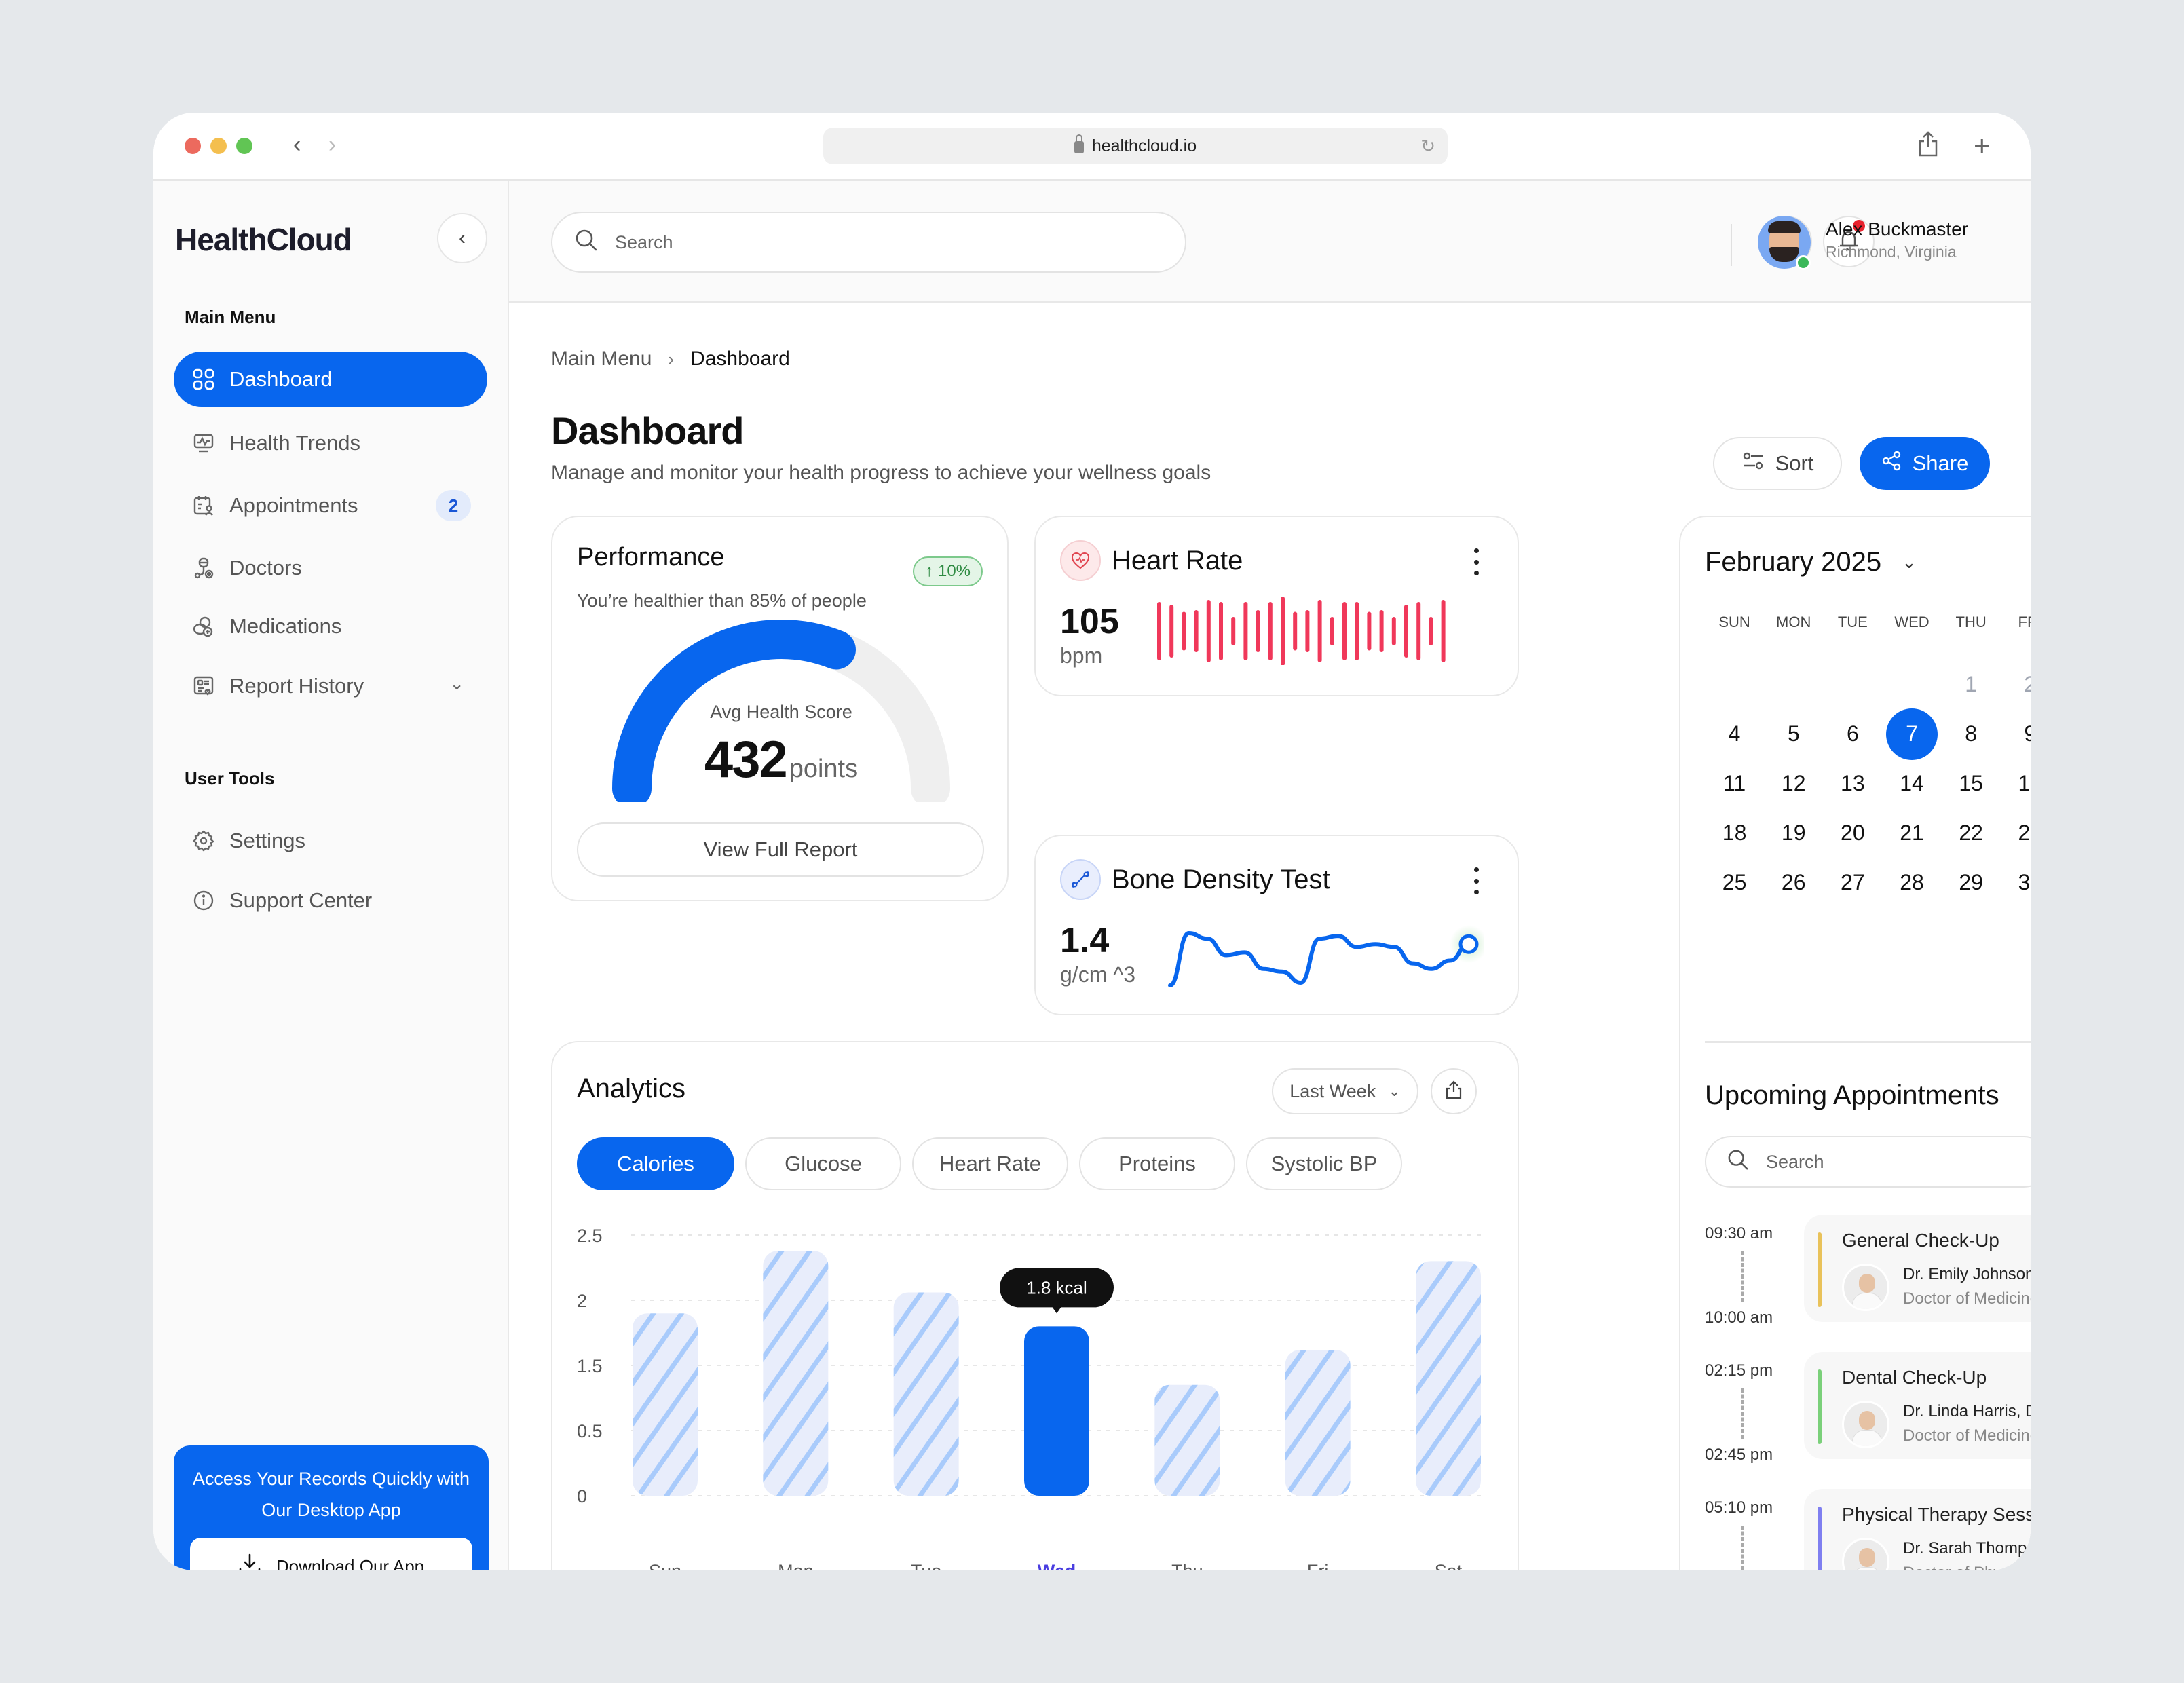  Describe the element at coordinates (1332, 1090) in the screenshot. I see `period-value: Last Week` at that location.